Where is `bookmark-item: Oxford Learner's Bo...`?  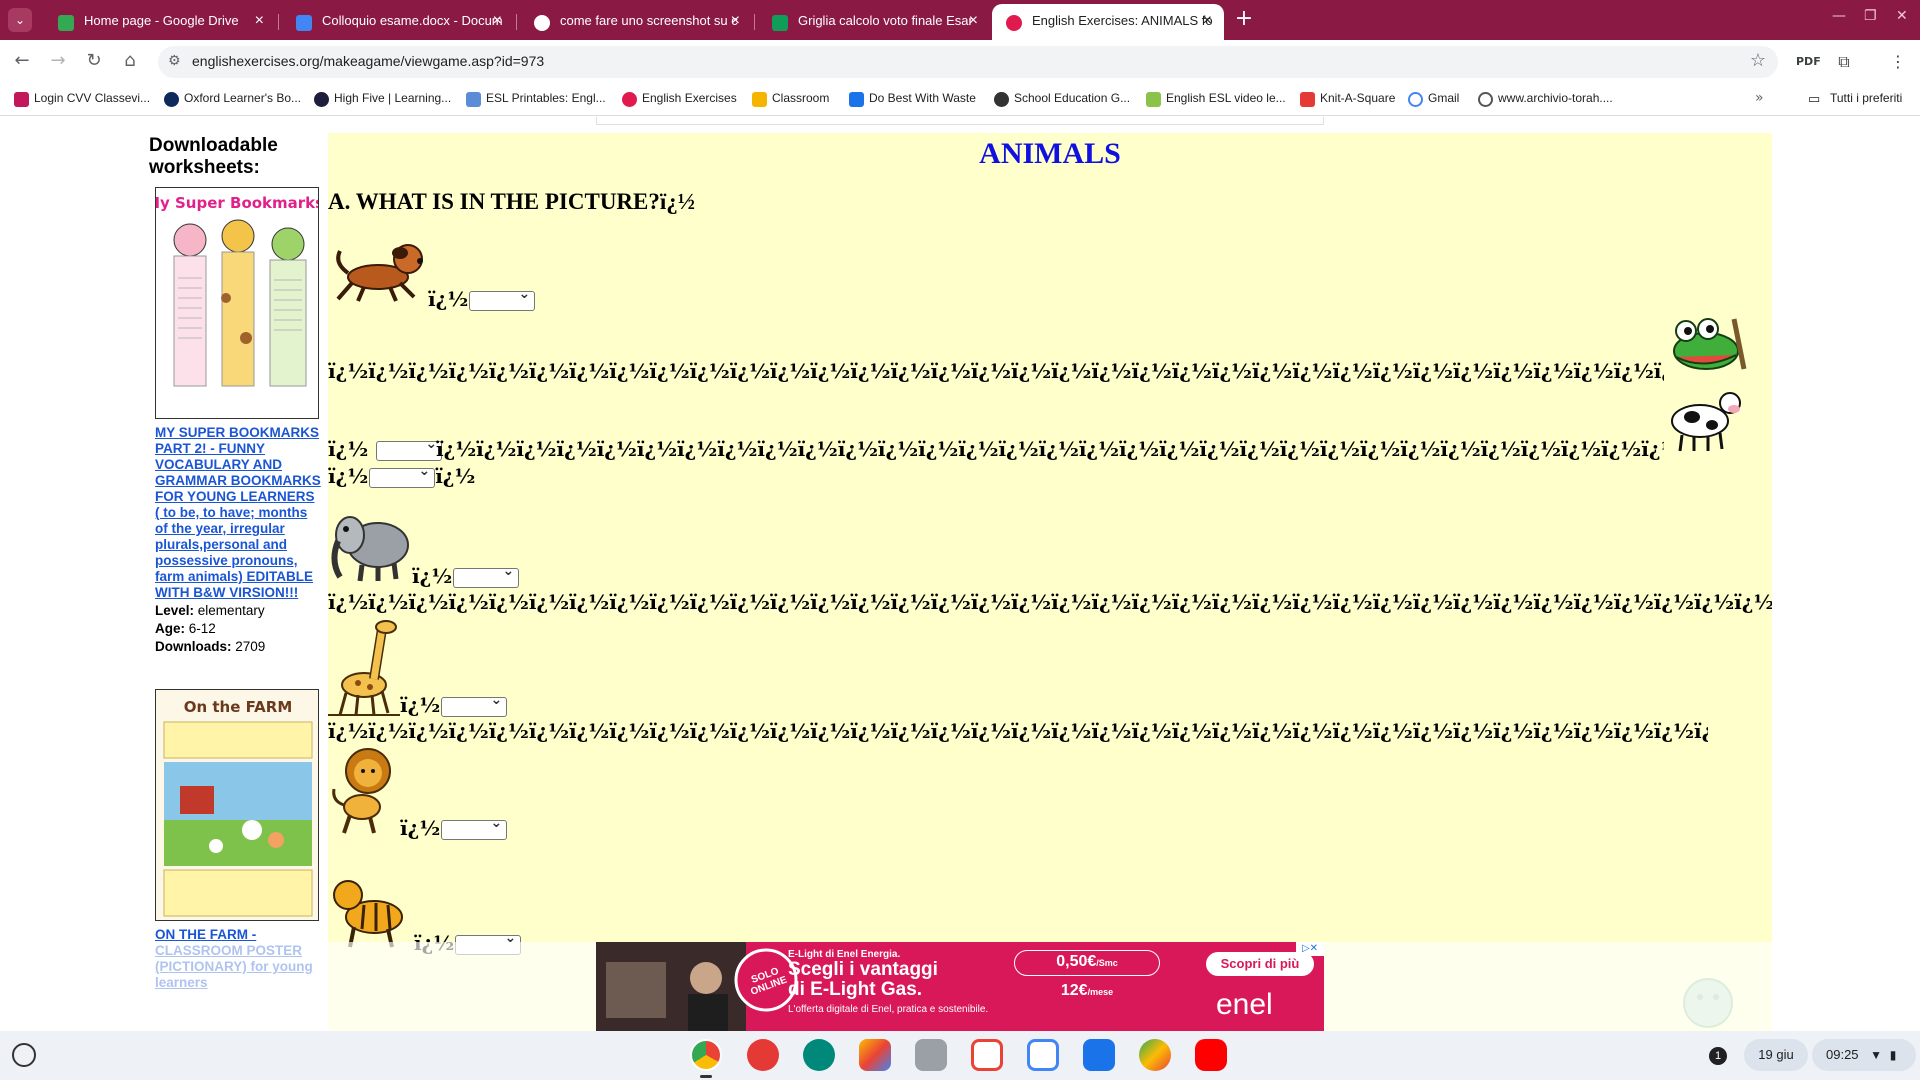
bookmark-item: Oxford Learner's Bo... is located at coordinates (232, 100).